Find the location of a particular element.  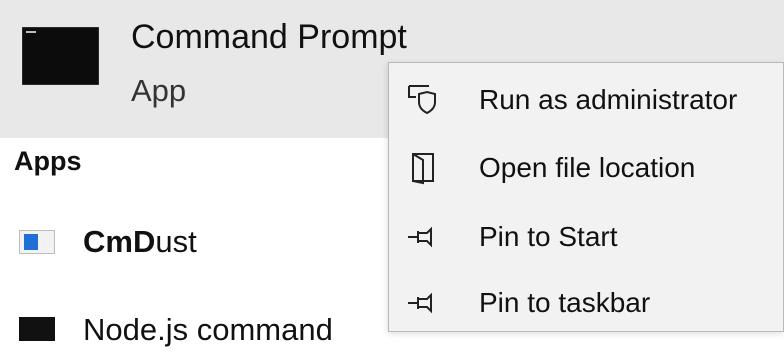

nodejs-command-icon is located at coordinates (37, 329).